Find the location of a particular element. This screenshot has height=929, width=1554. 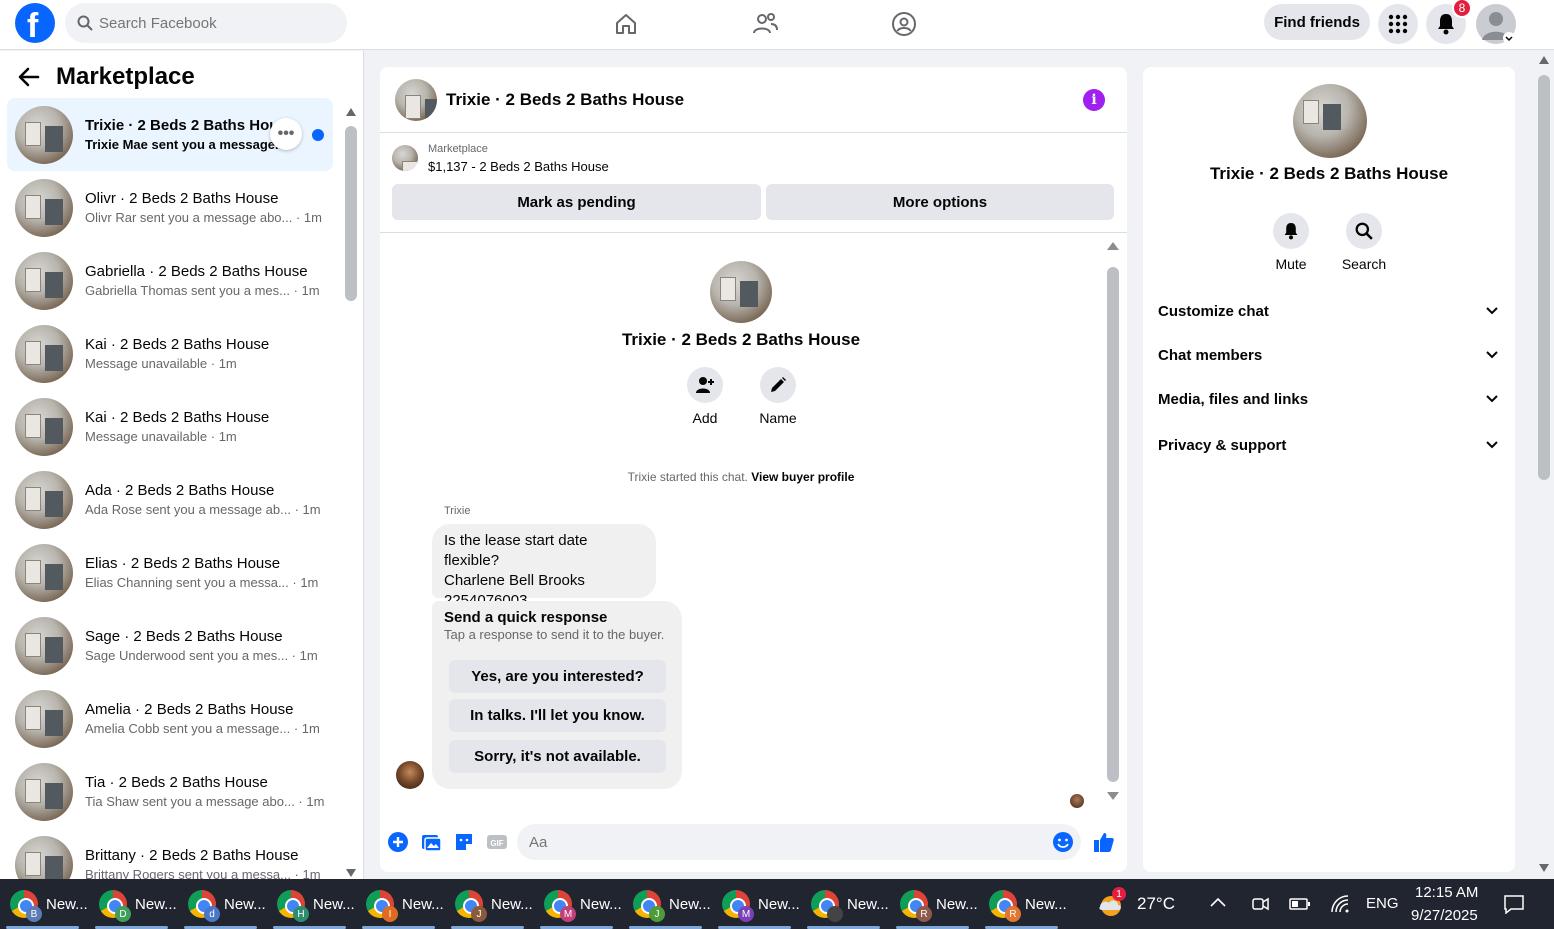

view-buyer-profile-link: View buyer profile is located at coordinates (802, 477).